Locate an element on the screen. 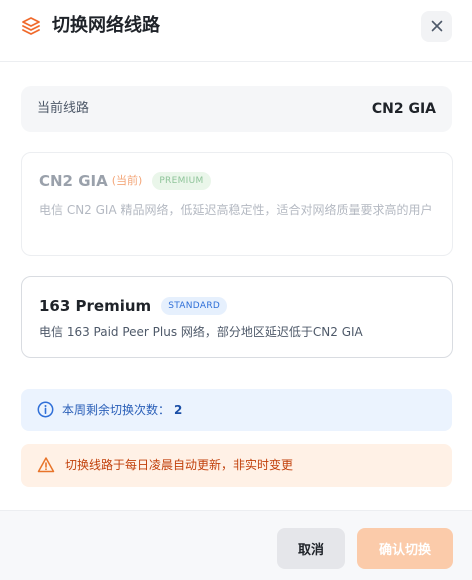  update-warning-text: 切换线路于每日凌晨自动更新，非实时变更 is located at coordinates (179, 465).